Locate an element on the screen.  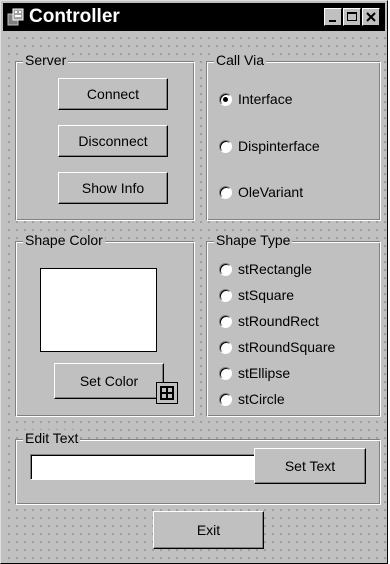
call-via-option-olevariant: OleVariant is located at coordinates (261, 192).